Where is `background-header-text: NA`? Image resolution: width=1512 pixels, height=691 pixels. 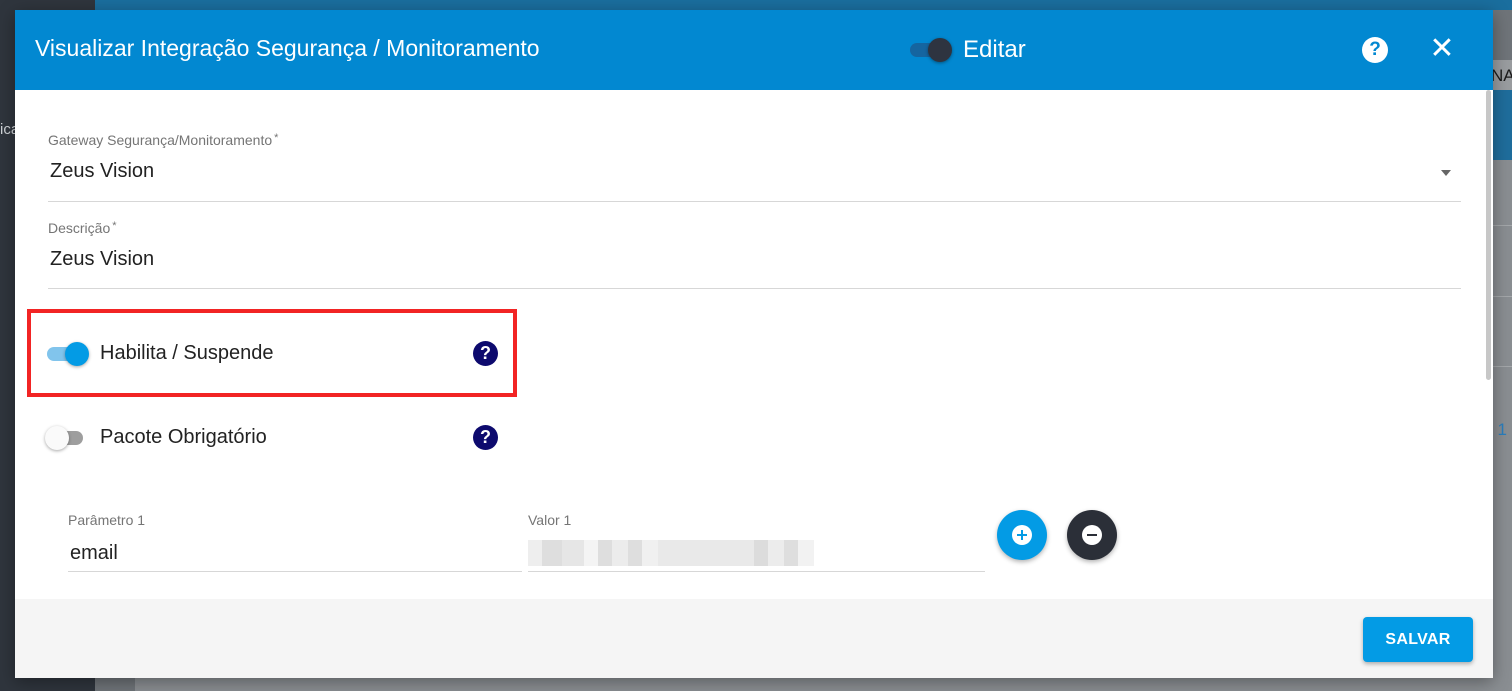 background-header-text: NA is located at coordinates (1501, 75).